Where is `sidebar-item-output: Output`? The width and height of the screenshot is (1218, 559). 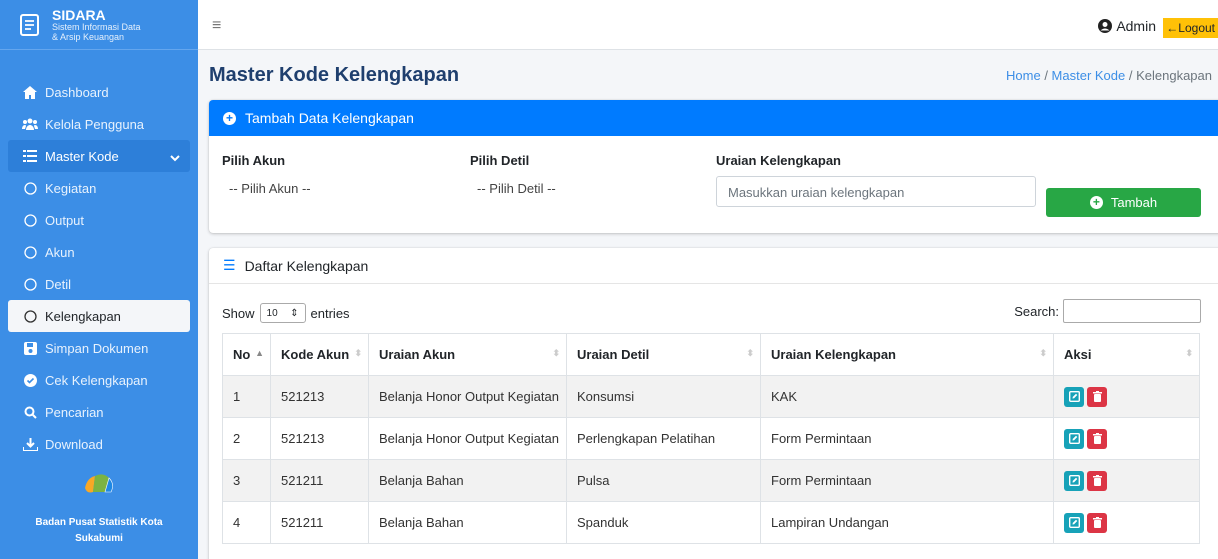 sidebar-item-output: Output is located at coordinates (99, 220).